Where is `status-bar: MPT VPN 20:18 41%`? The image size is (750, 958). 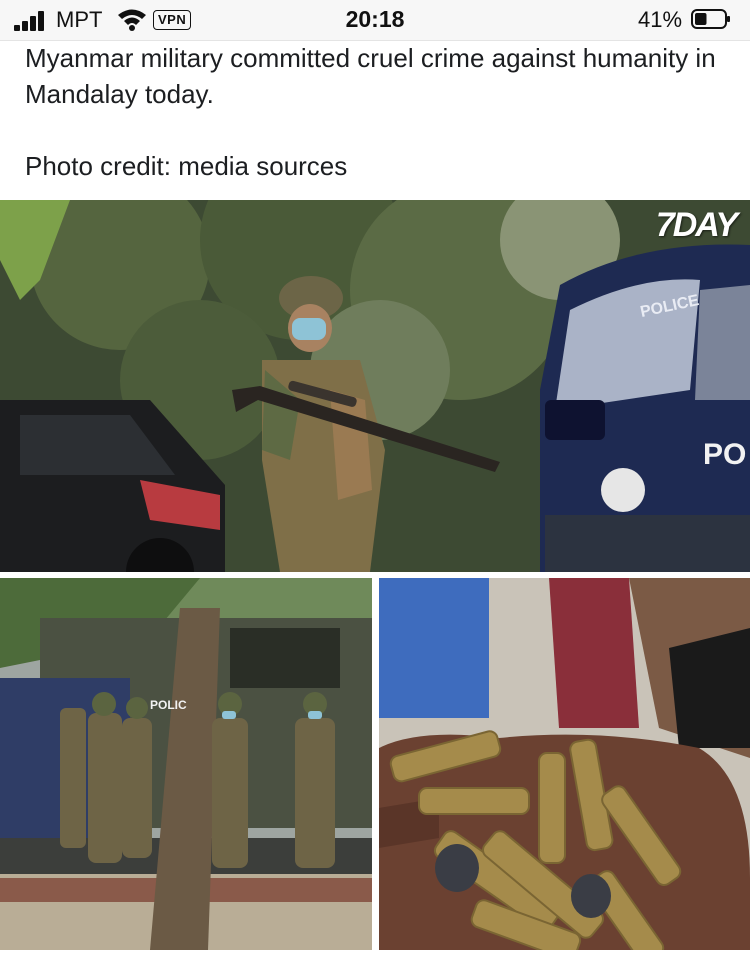
status-bar: MPT VPN 20:18 41% is located at coordinates (375, 20).